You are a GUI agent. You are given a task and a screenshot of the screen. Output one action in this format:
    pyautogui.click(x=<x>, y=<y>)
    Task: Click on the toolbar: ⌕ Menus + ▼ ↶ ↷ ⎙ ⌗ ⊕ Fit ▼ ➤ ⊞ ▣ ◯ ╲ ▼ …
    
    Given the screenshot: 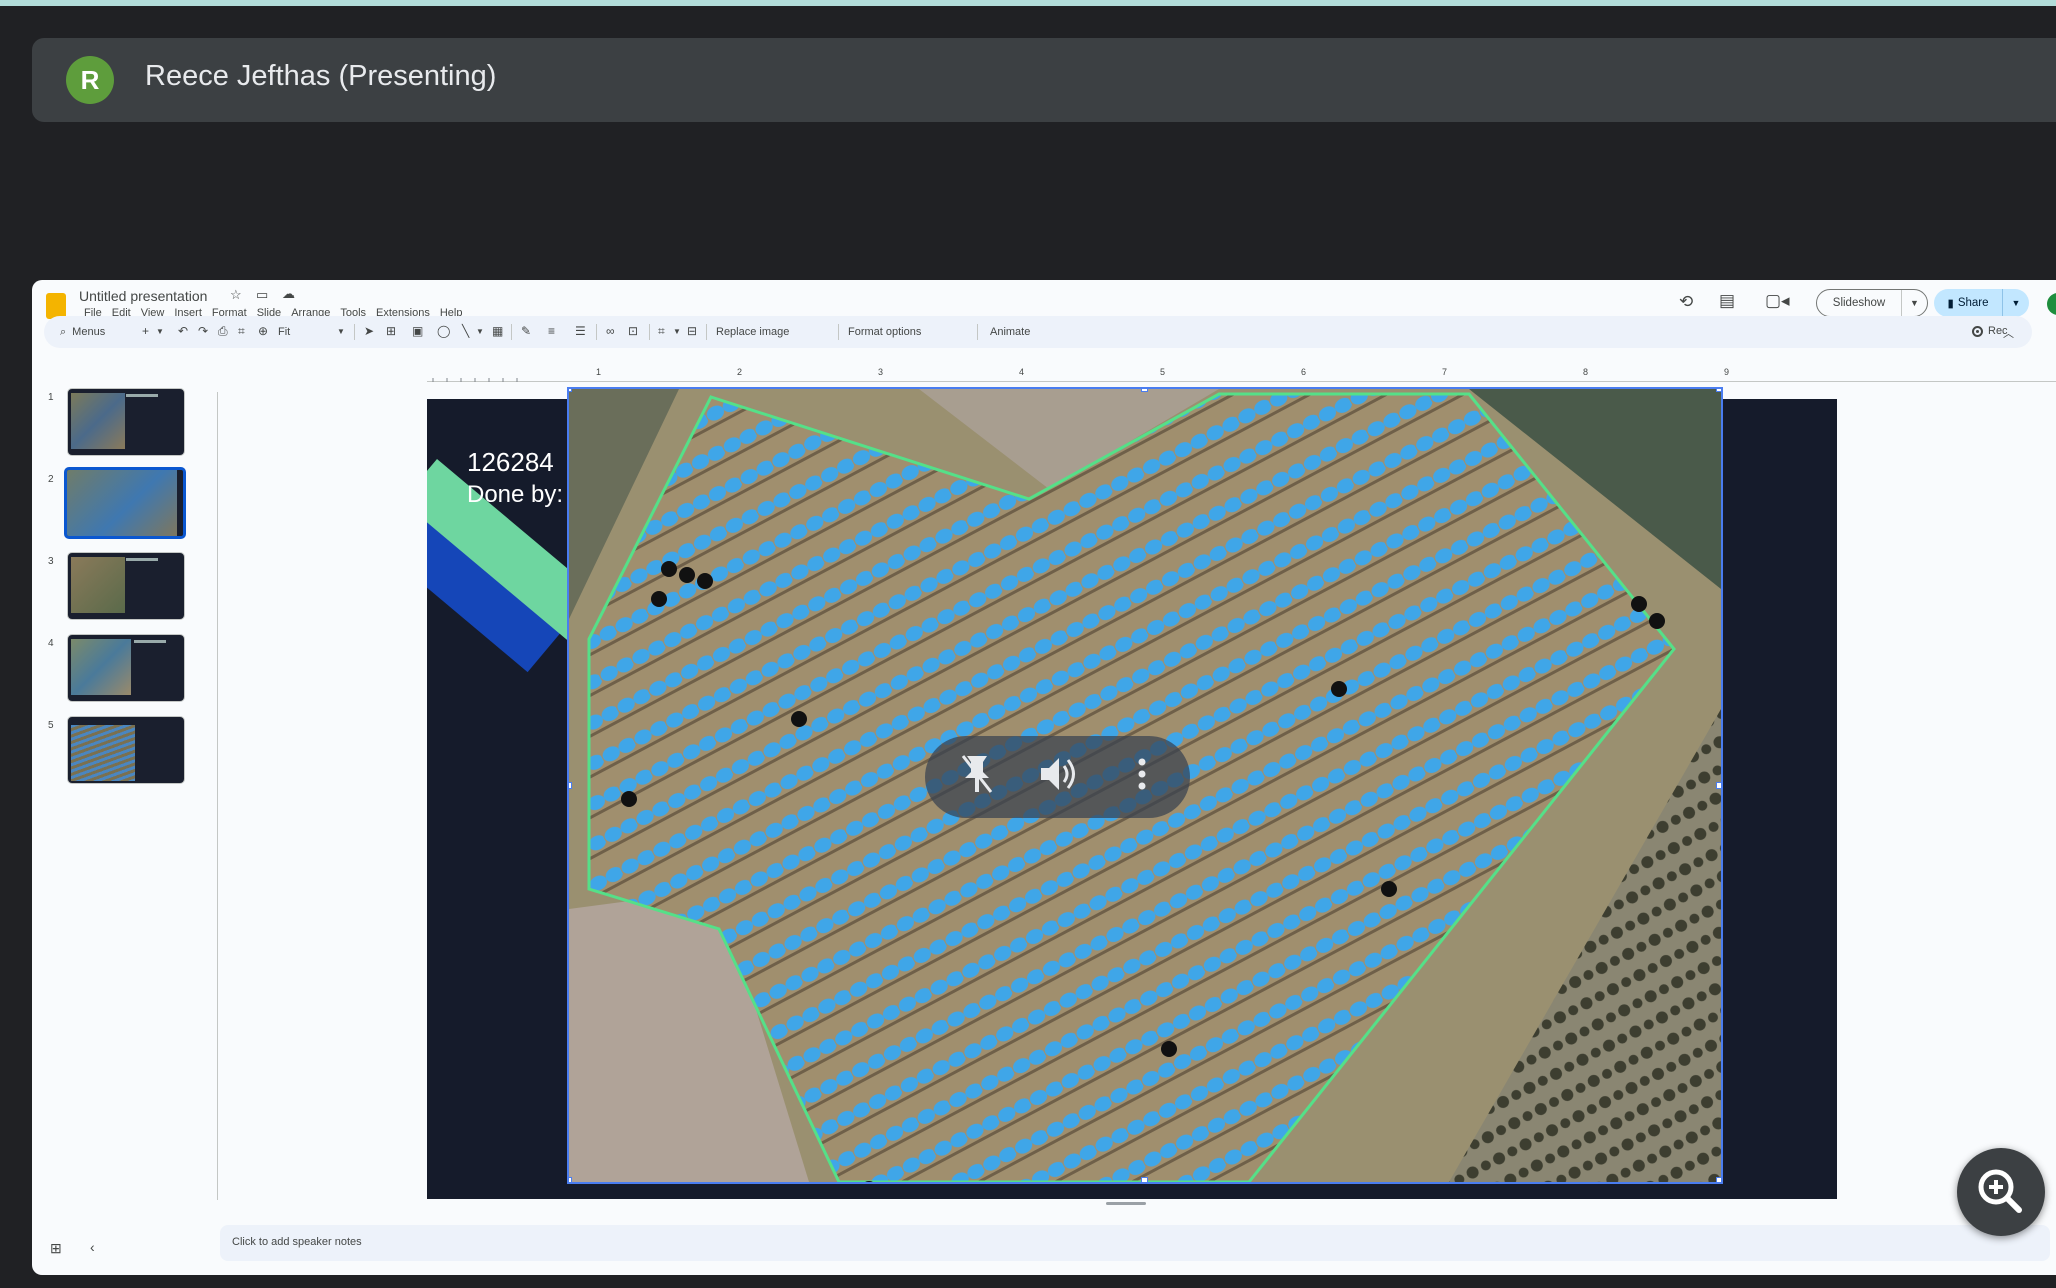 What is the action you would take?
    pyautogui.click(x=1038, y=332)
    